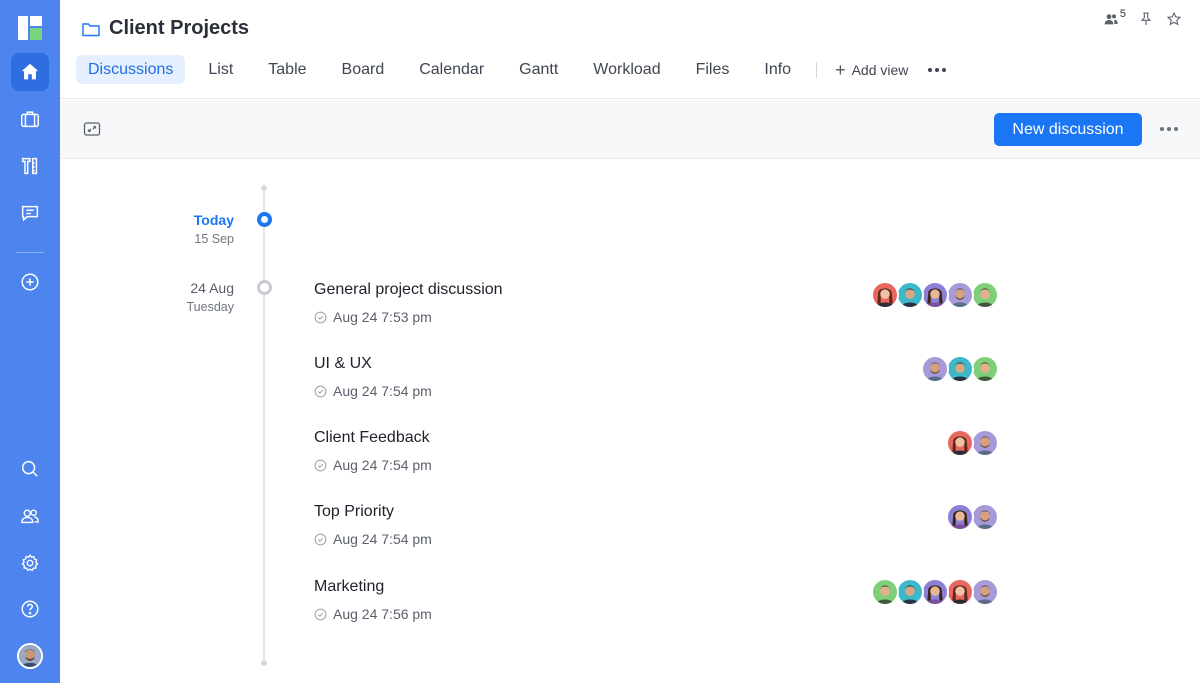 The image size is (1200, 683). What do you see at coordinates (214, 239) in the screenshot?
I see `today-date: 15 Sep` at bounding box center [214, 239].